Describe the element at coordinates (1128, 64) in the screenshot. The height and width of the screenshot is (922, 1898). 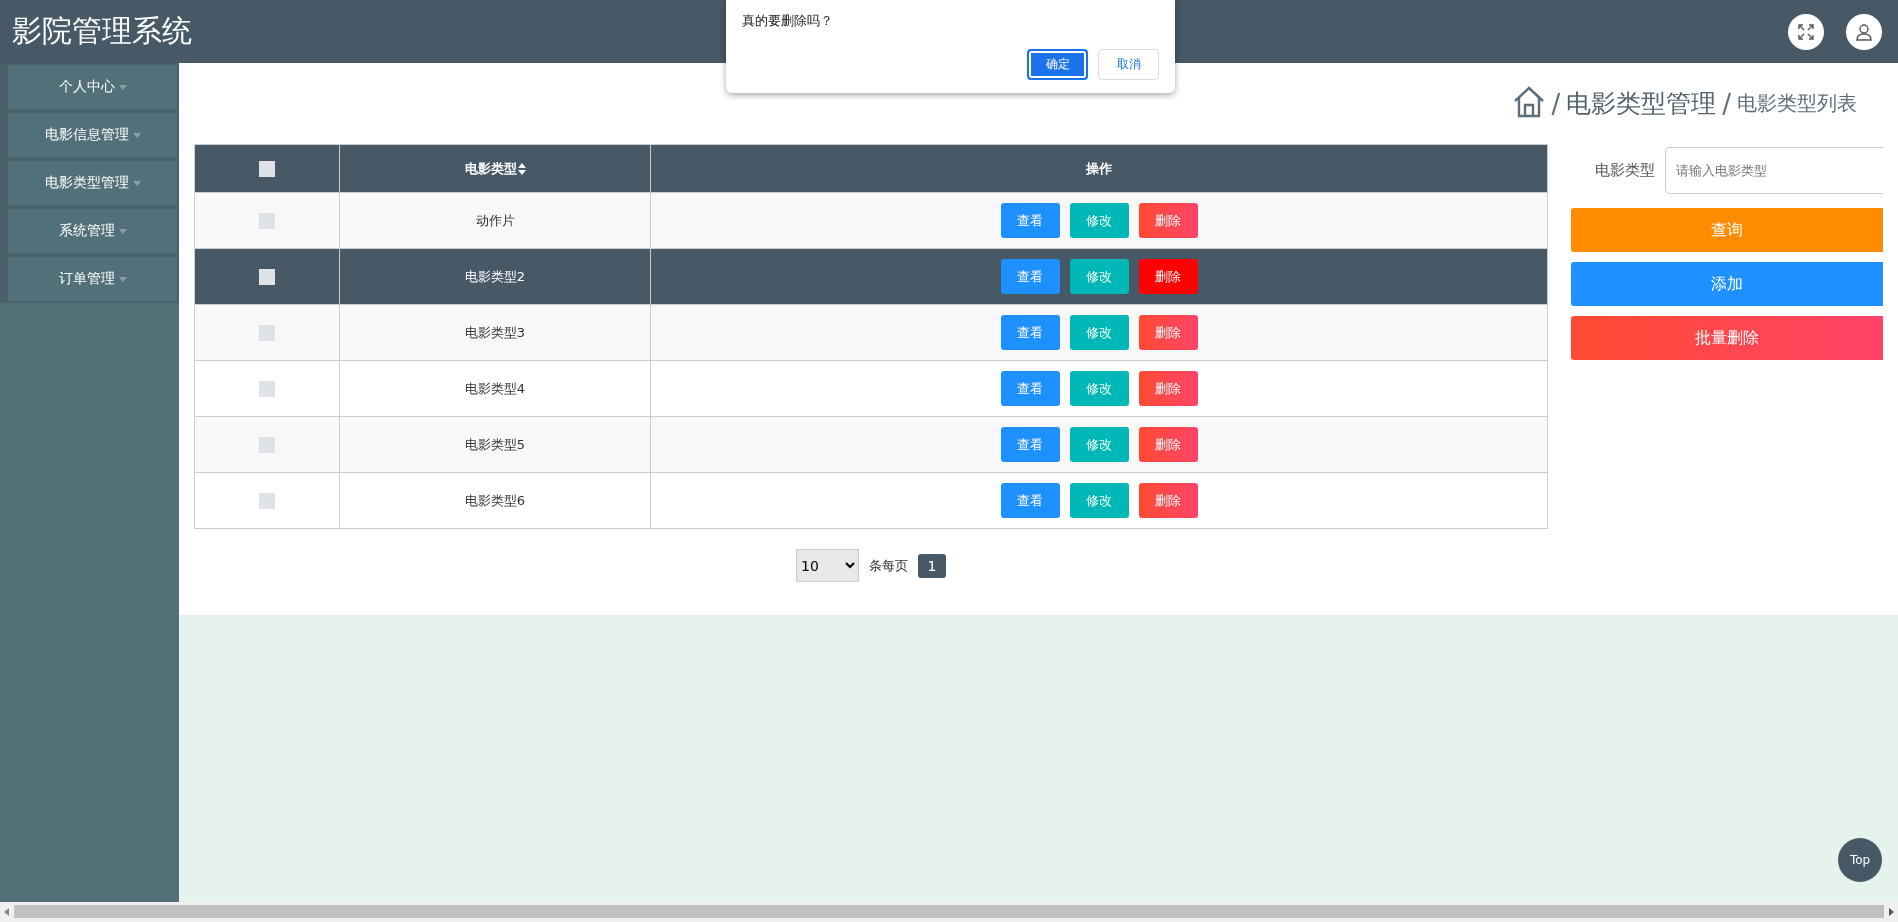
I see `cancel-button: 取消` at that location.